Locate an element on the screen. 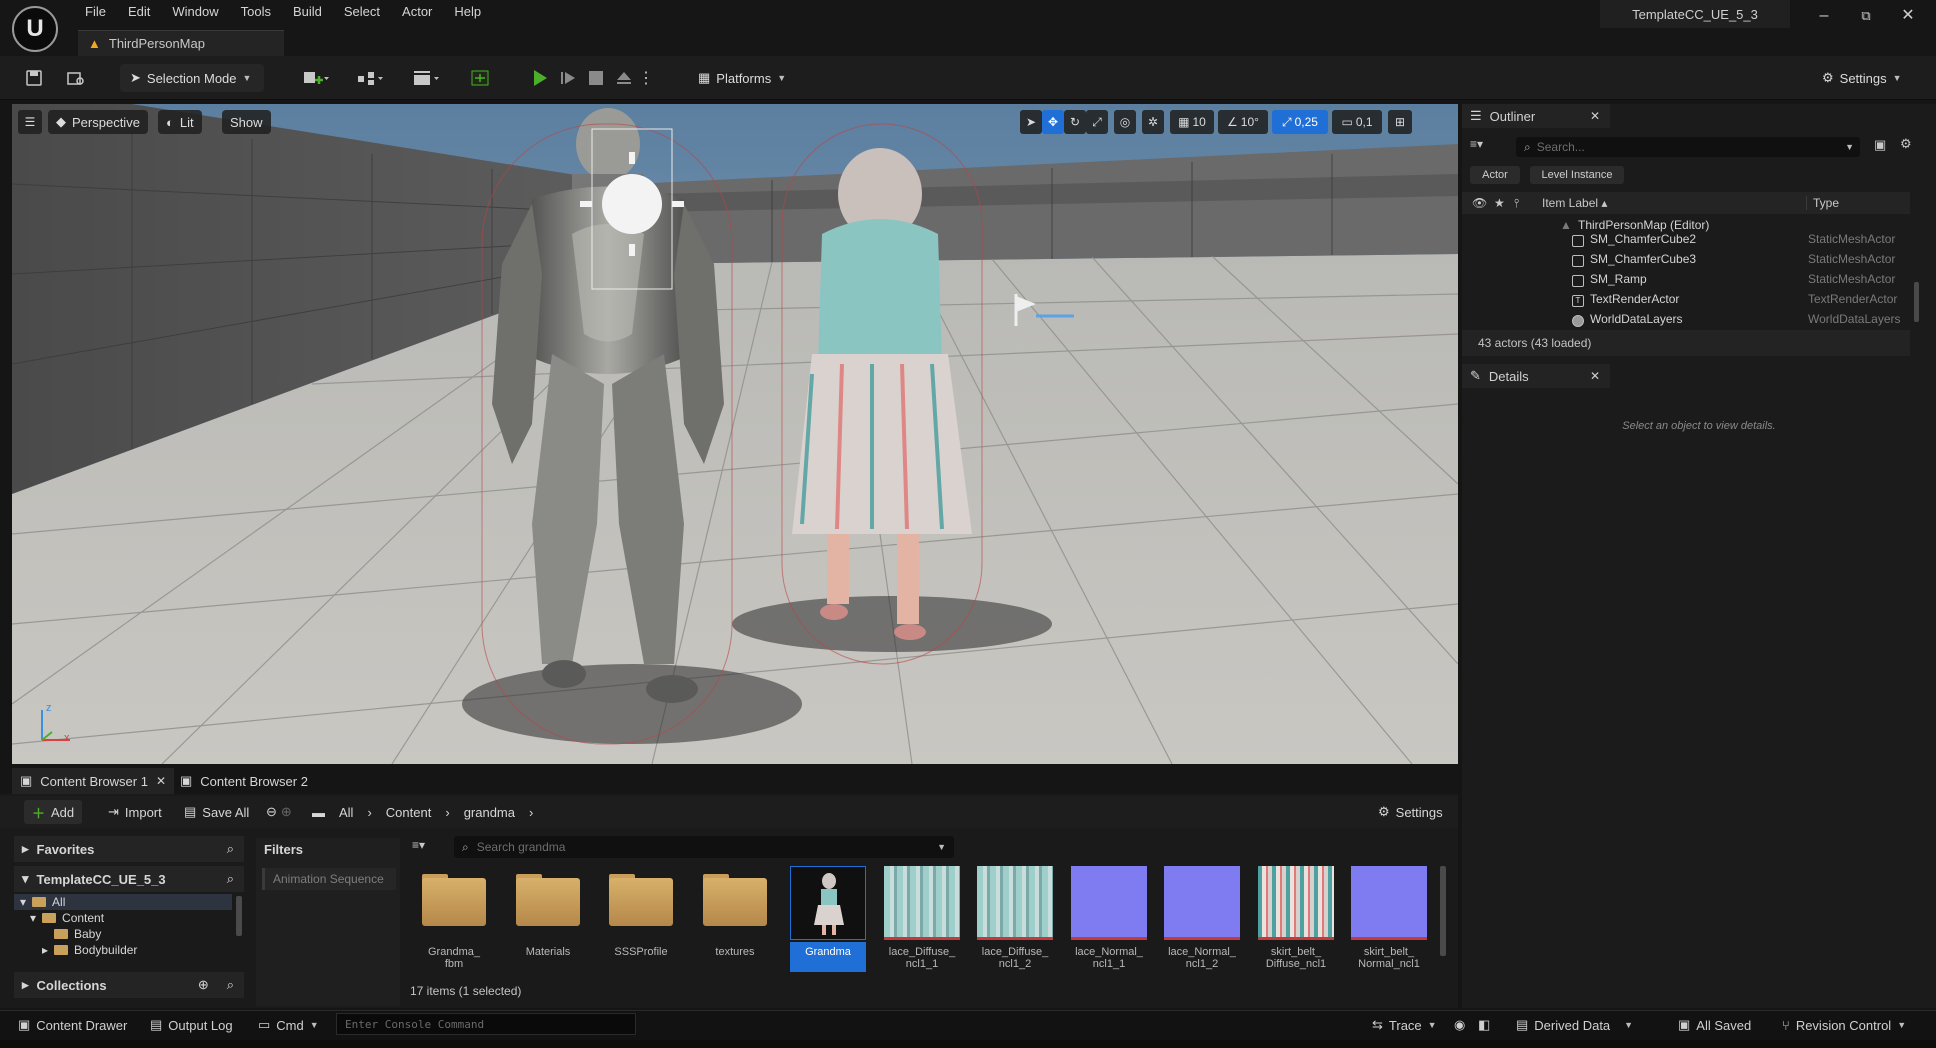 This screenshot has width=1936, height=1048. stop-icon is located at coordinates (596, 78).